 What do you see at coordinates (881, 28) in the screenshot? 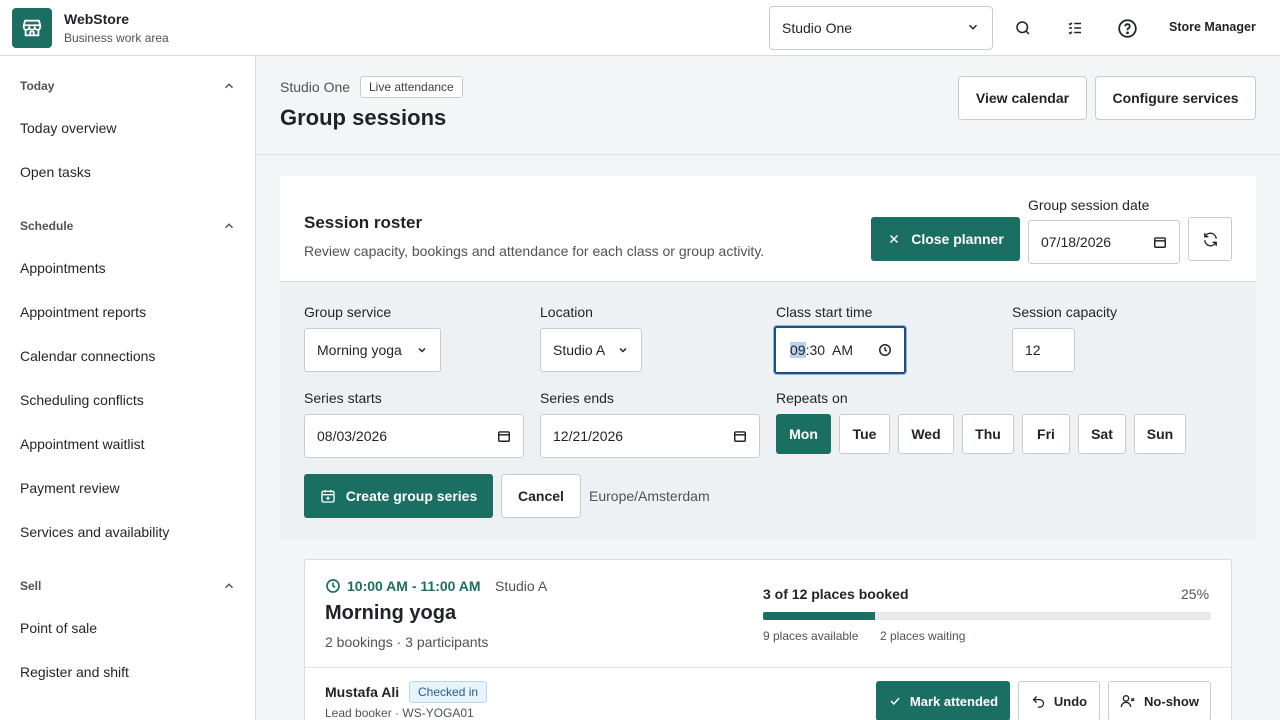
I see `store-selector: Studio One` at bounding box center [881, 28].